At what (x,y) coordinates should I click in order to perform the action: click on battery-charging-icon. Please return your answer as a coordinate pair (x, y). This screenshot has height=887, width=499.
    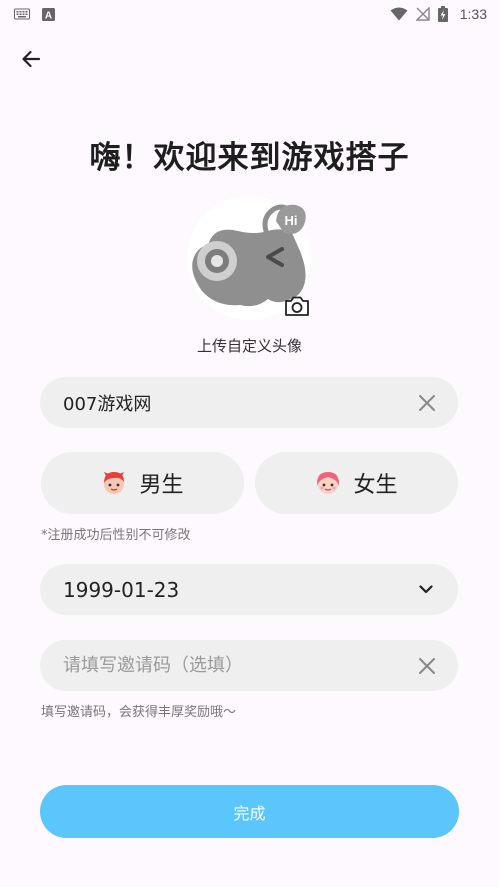
    Looking at the image, I should click on (442, 14).